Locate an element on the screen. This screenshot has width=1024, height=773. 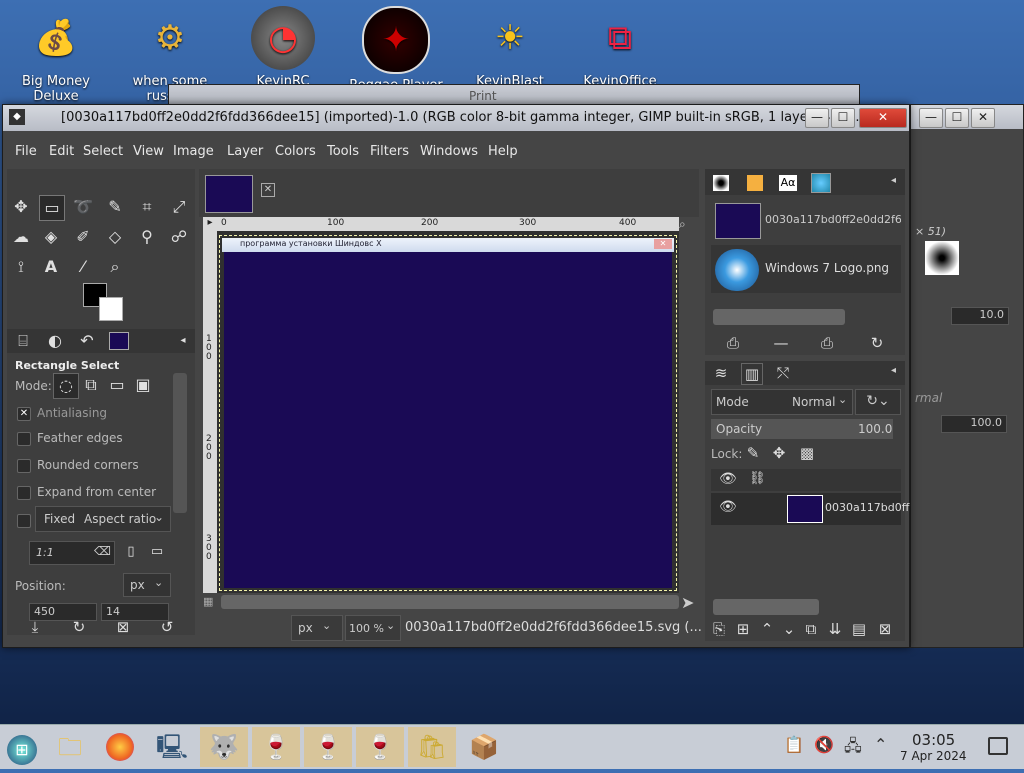
device-status-tab-icon: ◐ is located at coordinates (55, 341).